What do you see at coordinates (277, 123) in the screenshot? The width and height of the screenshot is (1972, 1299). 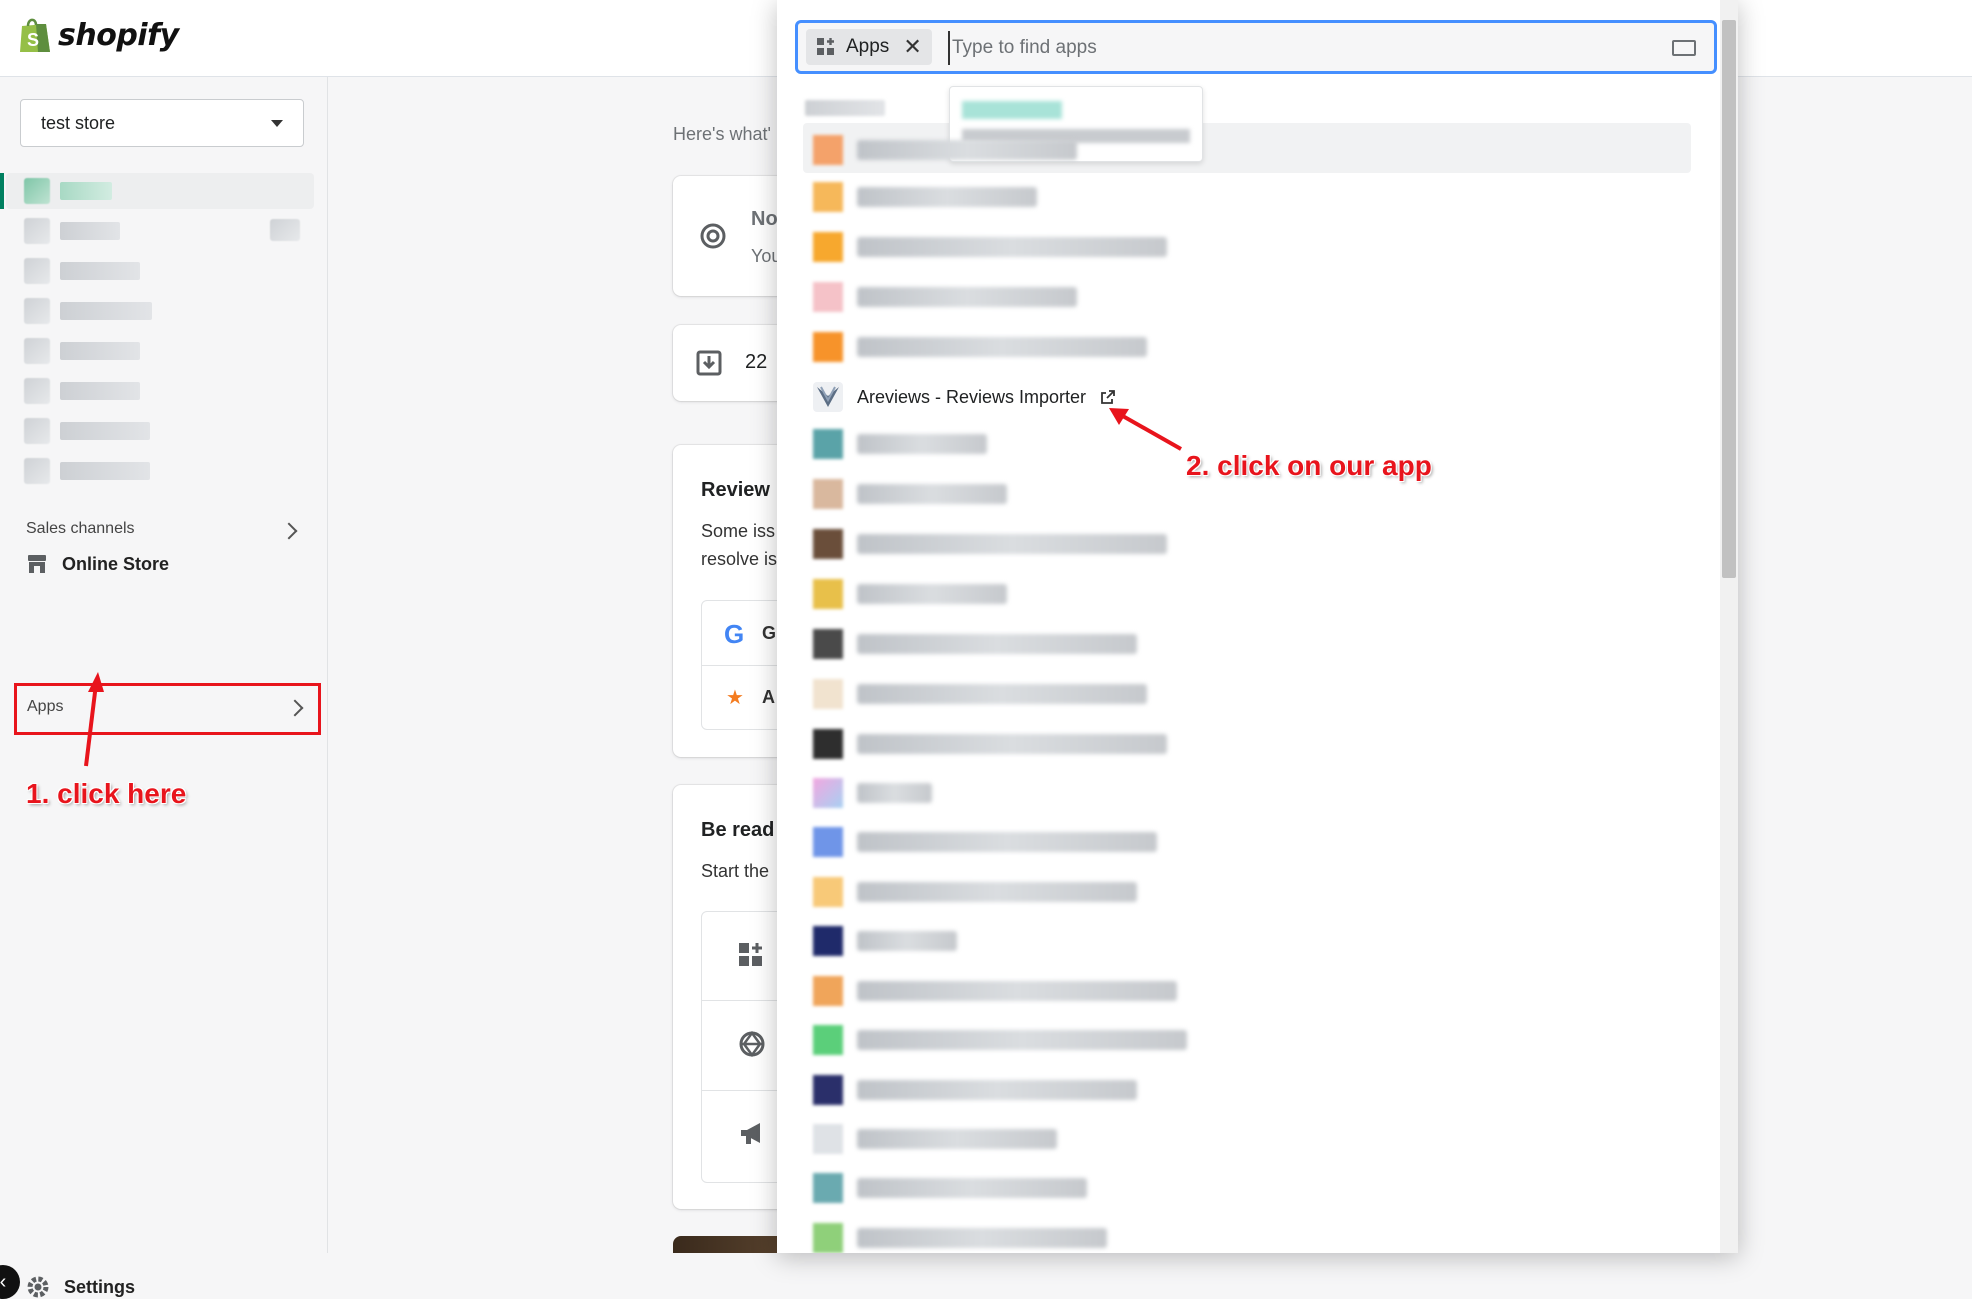 I see `caret-down-icon` at bounding box center [277, 123].